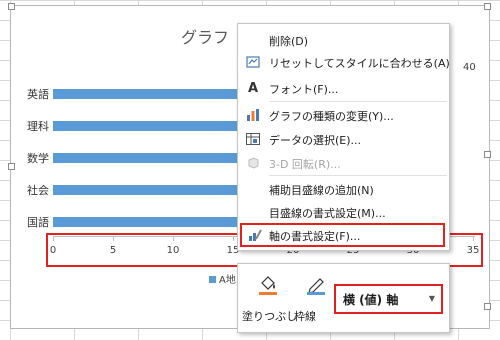  I want to click on chevron-down-icon: ▼, so click(431, 298).